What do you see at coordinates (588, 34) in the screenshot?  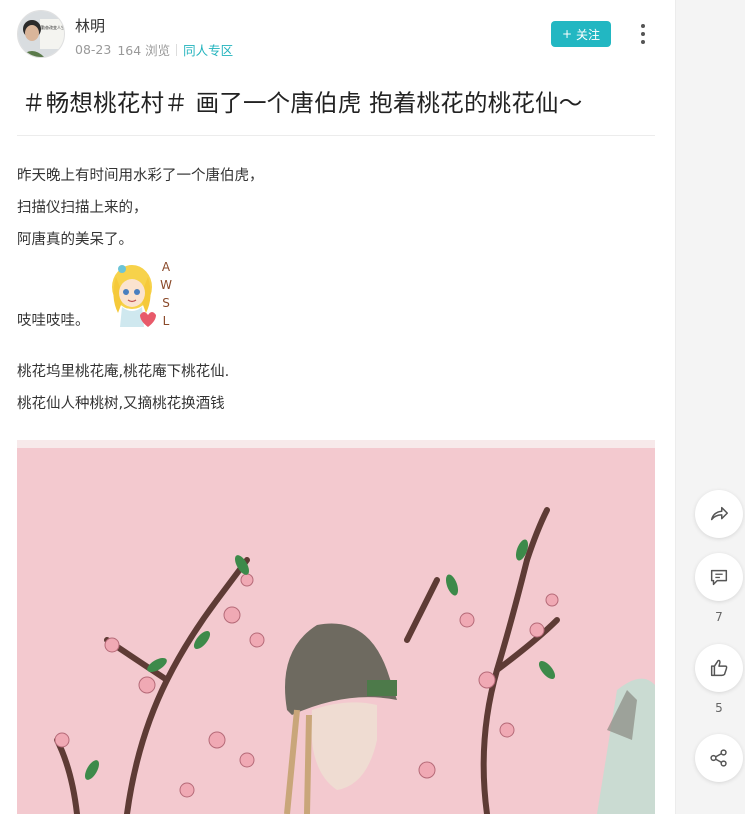 I see `follow-label: 关注` at bounding box center [588, 34].